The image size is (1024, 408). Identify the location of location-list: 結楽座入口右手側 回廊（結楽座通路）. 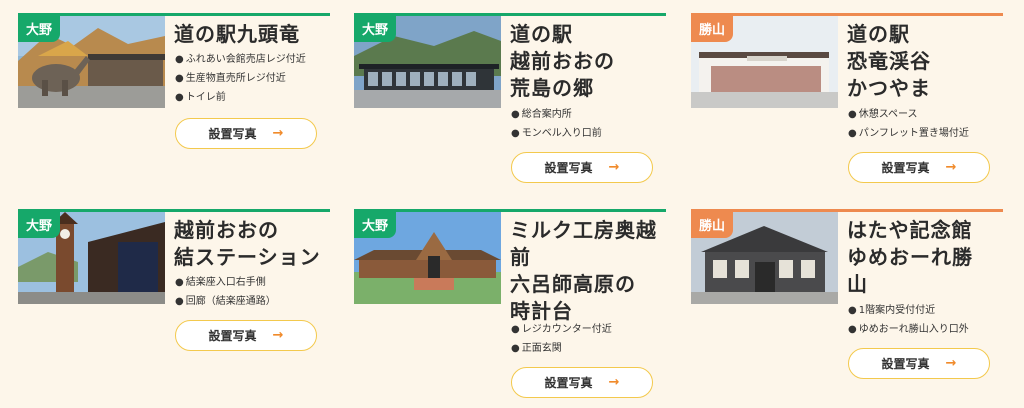
(225, 292).